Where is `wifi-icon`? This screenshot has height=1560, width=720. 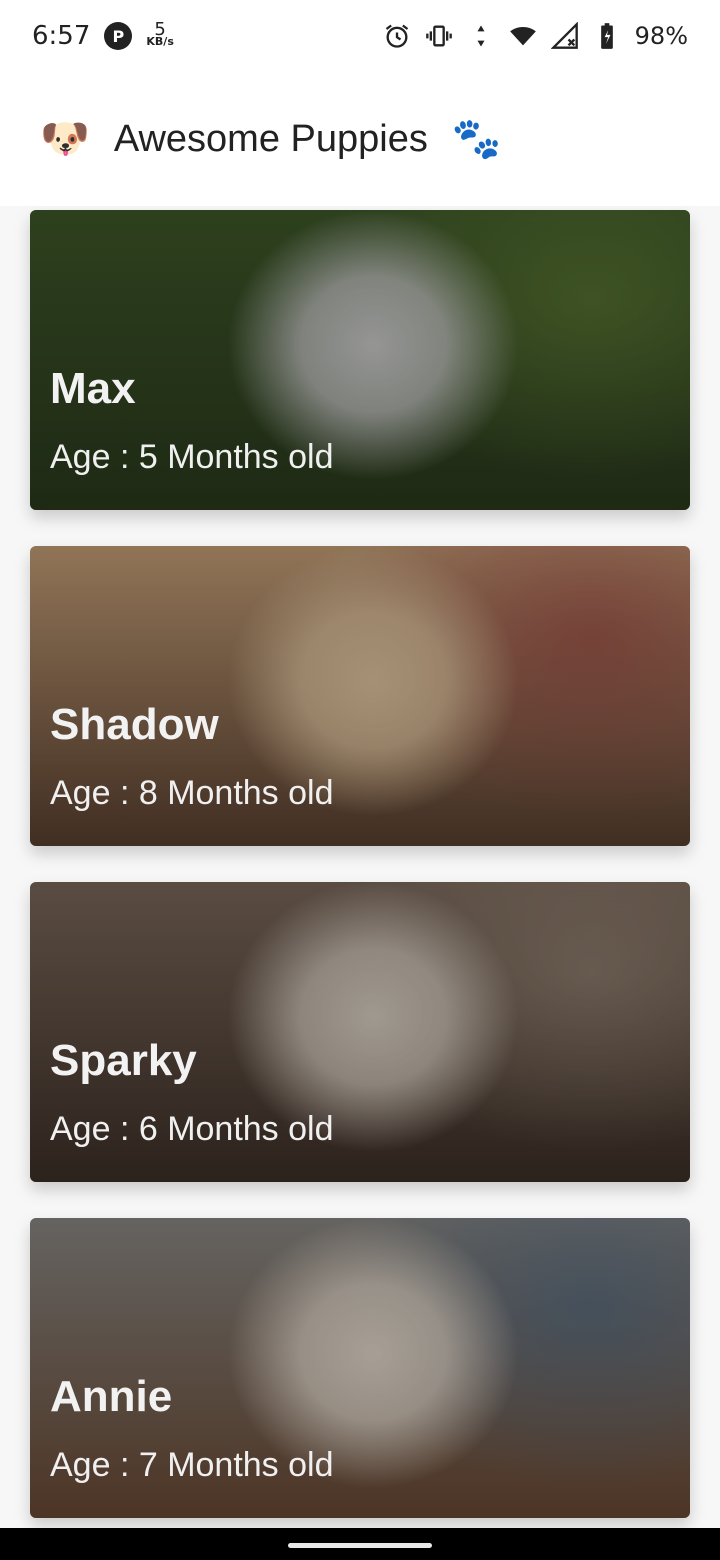
wifi-icon is located at coordinates (523, 36).